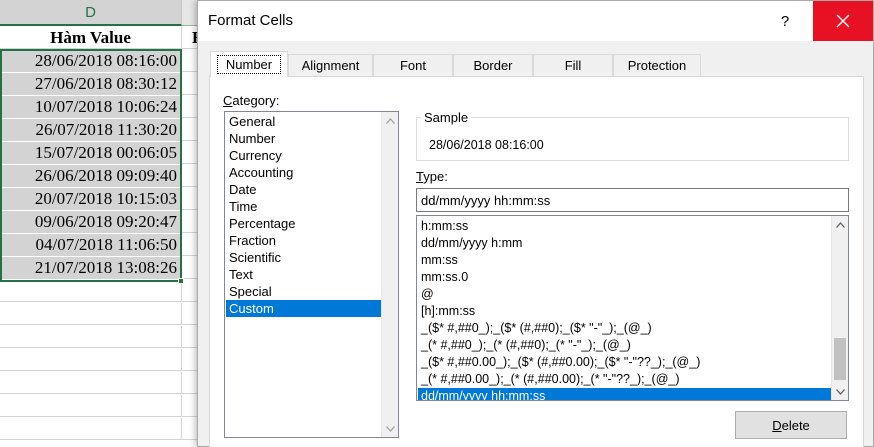  I want to click on header-cell-ham-value: Hàm Value, so click(91, 38).